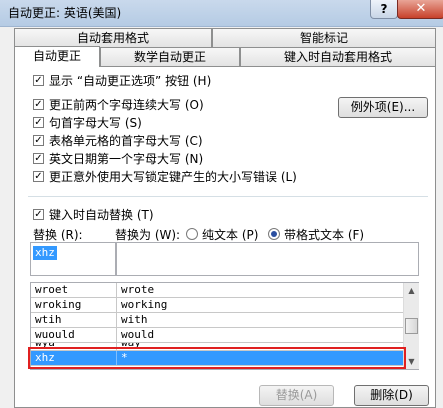 This screenshot has height=408, width=443. Describe the element at coordinates (217, 358) in the screenshot. I see `selection-highlight` at that location.